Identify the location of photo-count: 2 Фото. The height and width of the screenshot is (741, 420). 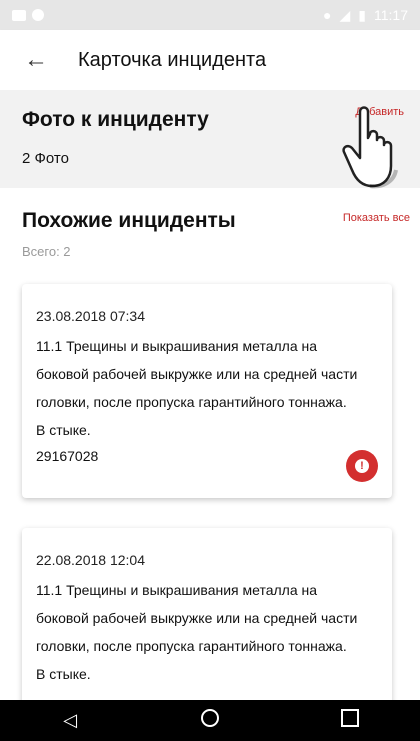
(45, 158).